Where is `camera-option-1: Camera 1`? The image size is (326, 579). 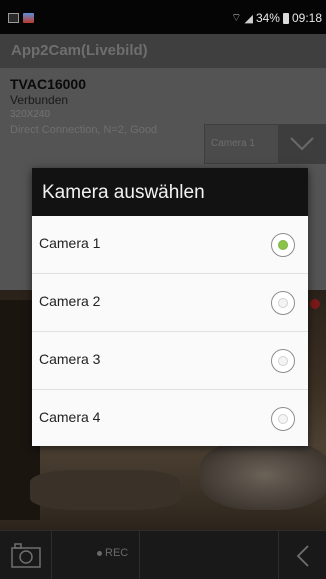
camera-option-1: Camera 1 is located at coordinates (170, 245).